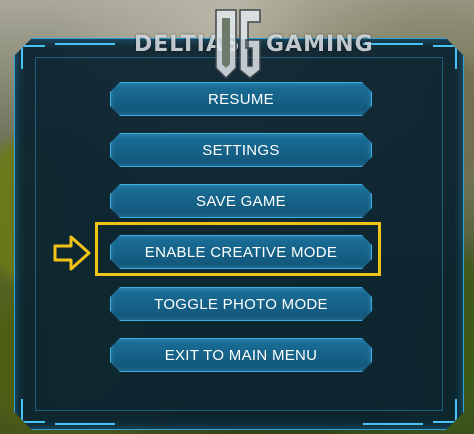  What do you see at coordinates (241, 201) in the screenshot?
I see `save-game-button: SAVE GAME` at bounding box center [241, 201].